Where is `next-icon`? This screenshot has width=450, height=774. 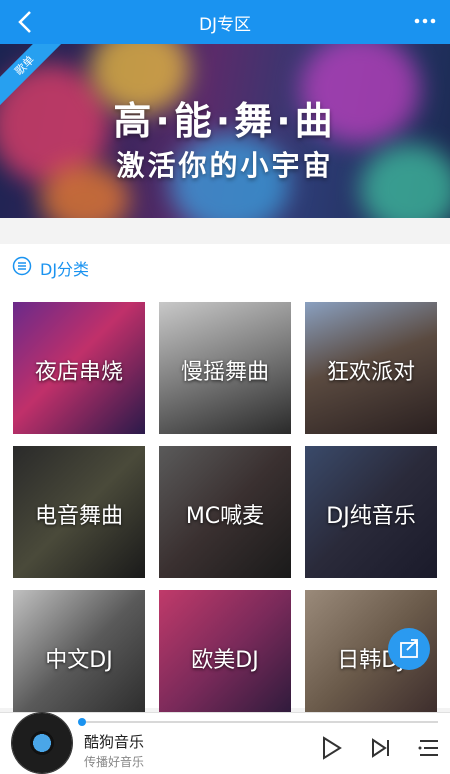
next-icon is located at coordinates (381, 748).